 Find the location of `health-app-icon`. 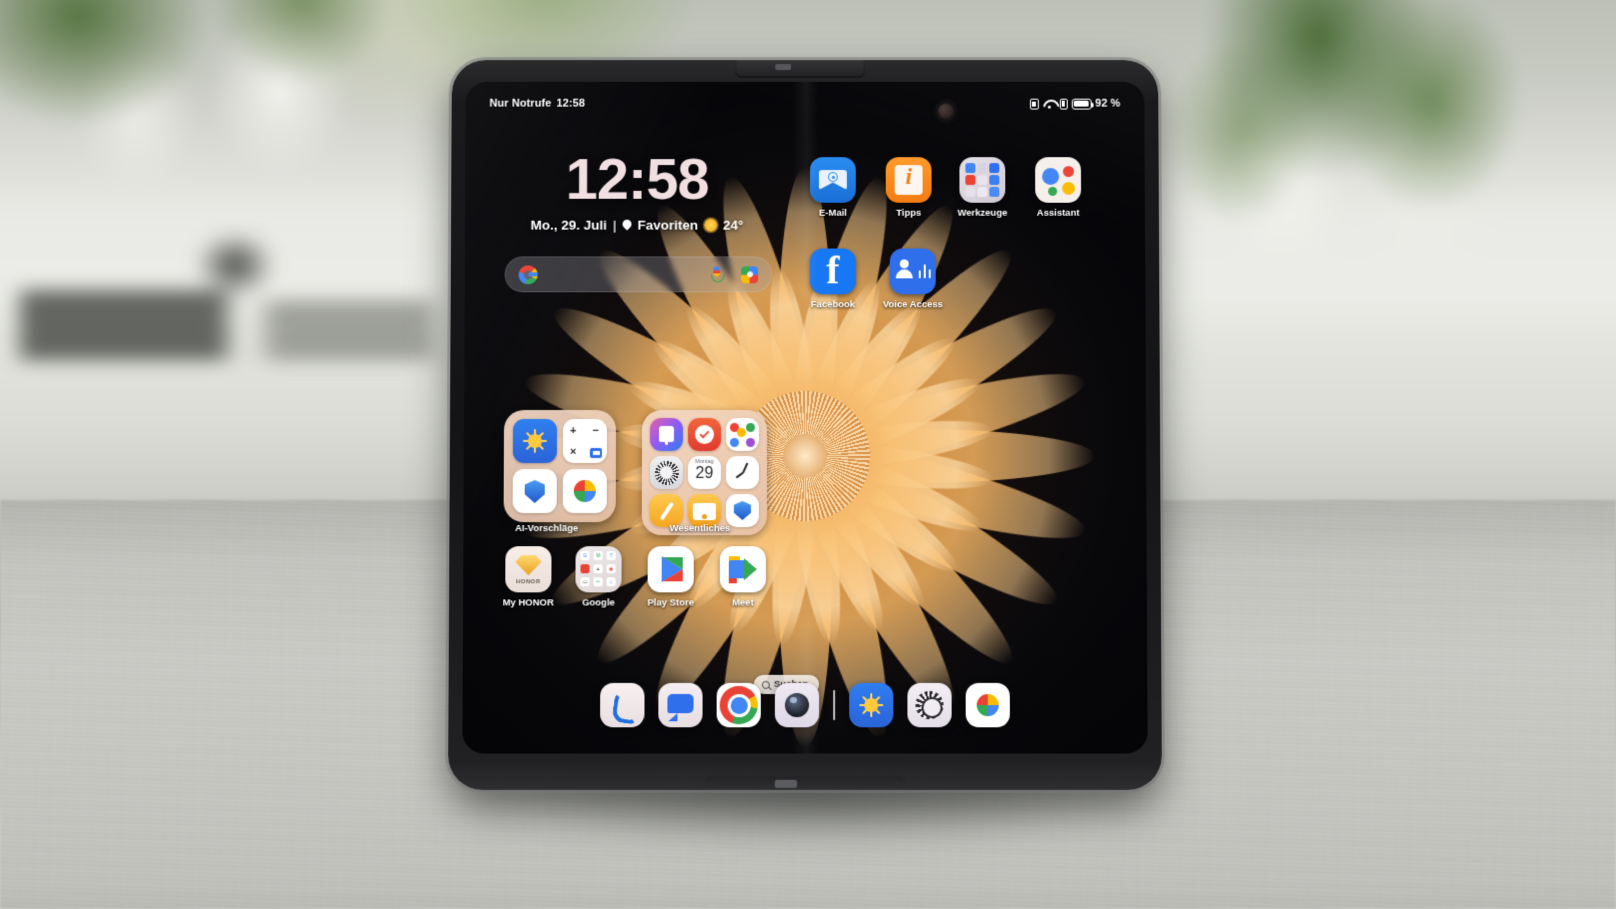

health-app-icon is located at coordinates (704, 435).